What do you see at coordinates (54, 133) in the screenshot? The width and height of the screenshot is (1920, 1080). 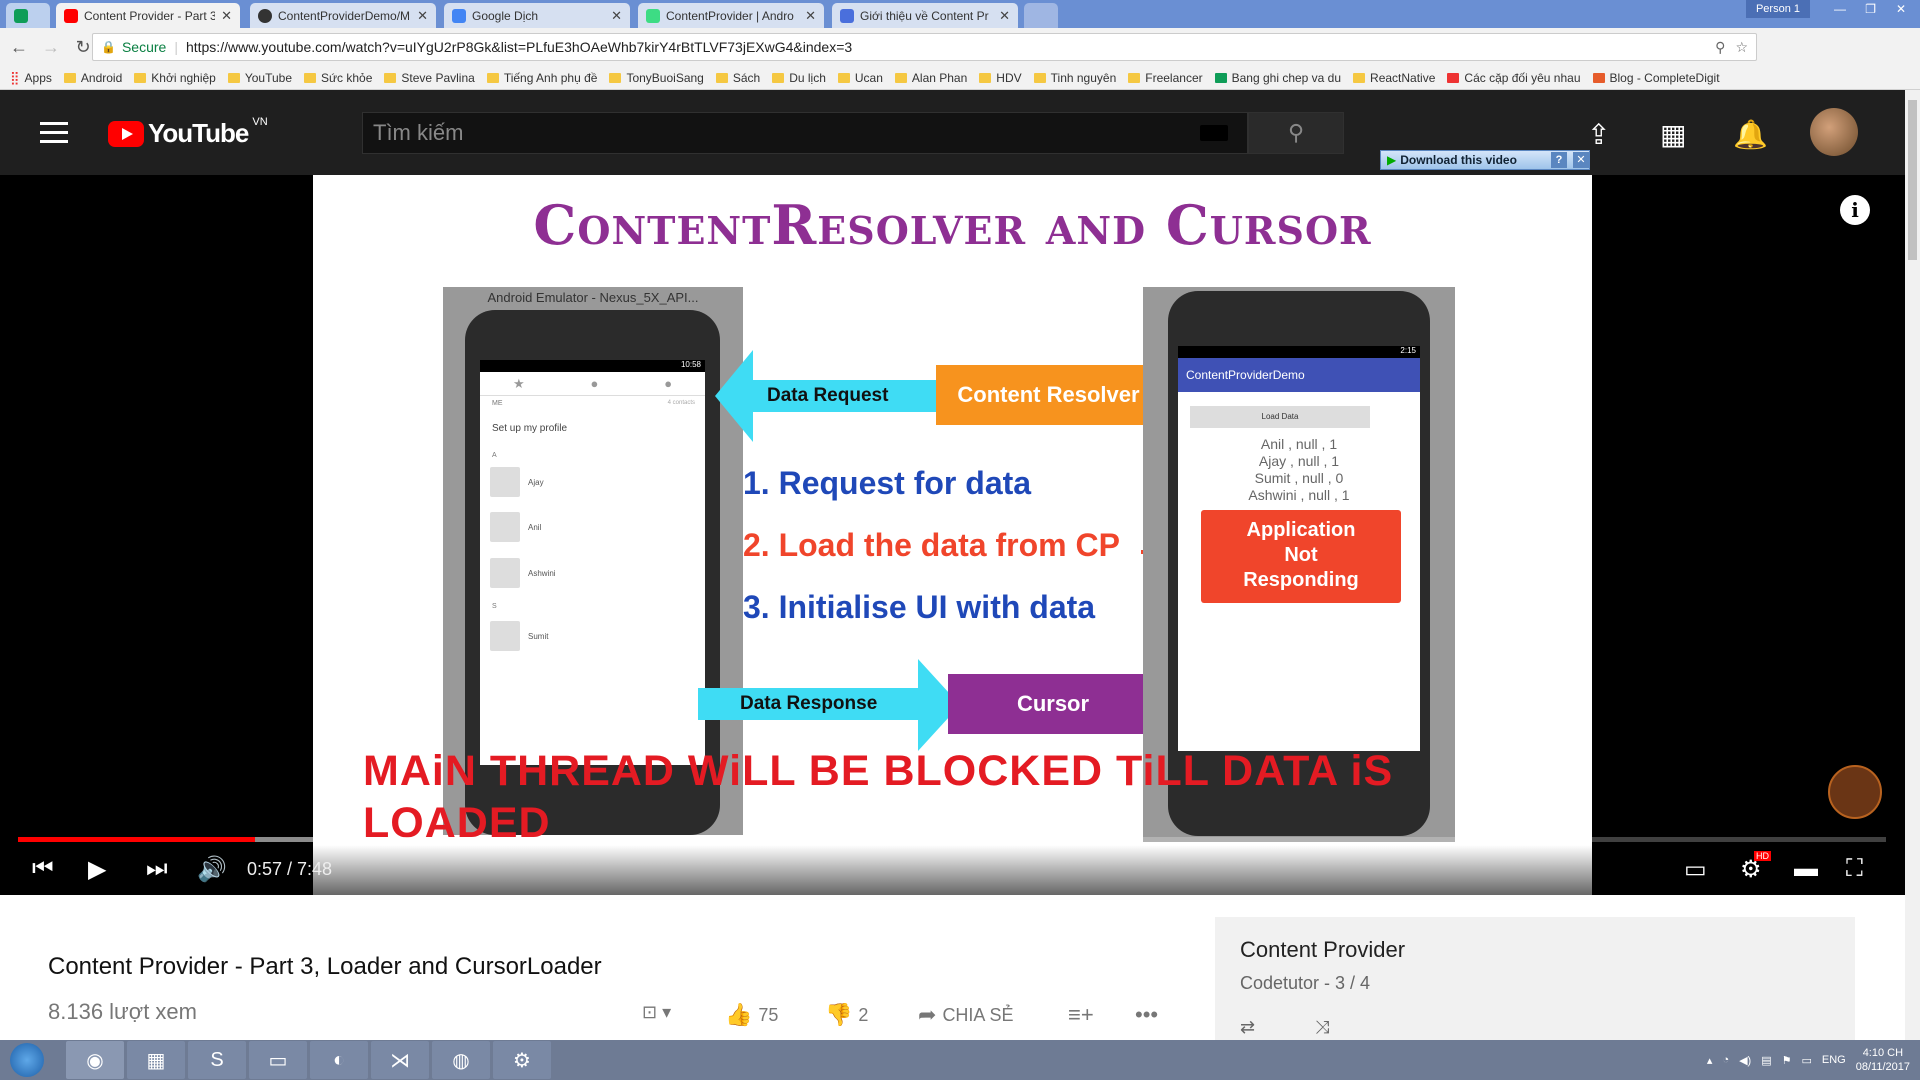 I see `hamburger-menu-icon` at bounding box center [54, 133].